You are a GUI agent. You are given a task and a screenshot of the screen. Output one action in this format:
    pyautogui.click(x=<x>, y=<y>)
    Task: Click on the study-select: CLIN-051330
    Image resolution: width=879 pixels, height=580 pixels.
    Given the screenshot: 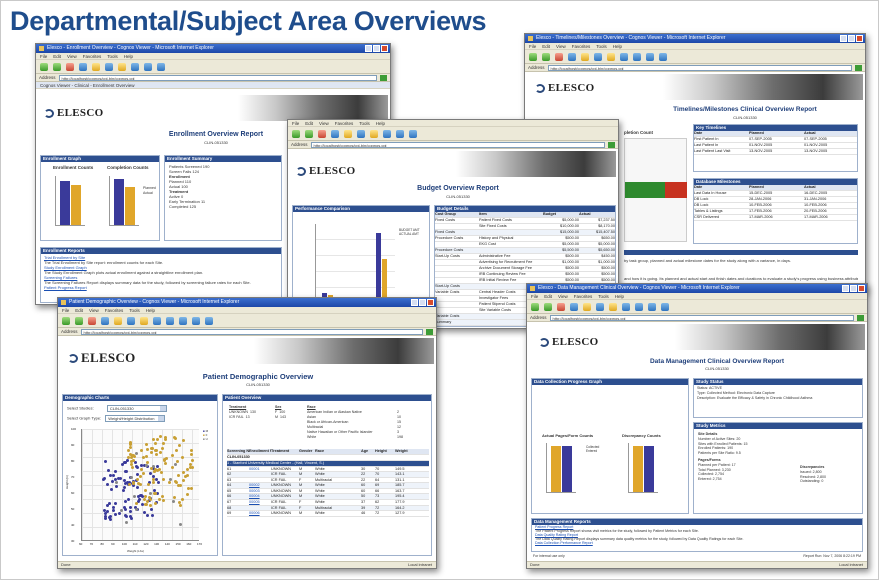 What is the action you would take?
    pyautogui.click(x=136, y=408)
    